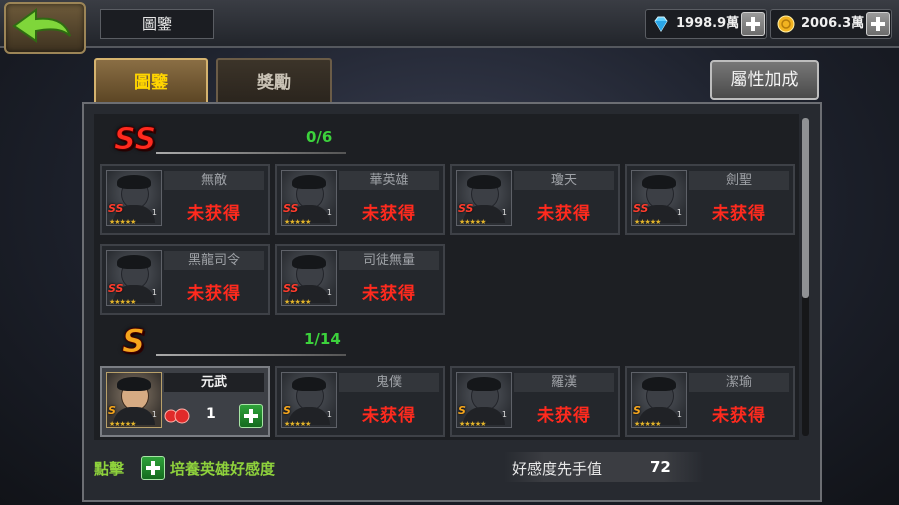 This screenshot has width=899, height=505. Describe the element at coordinates (135, 140) in the screenshot. I see `ss-rank-logo: SS` at that location.